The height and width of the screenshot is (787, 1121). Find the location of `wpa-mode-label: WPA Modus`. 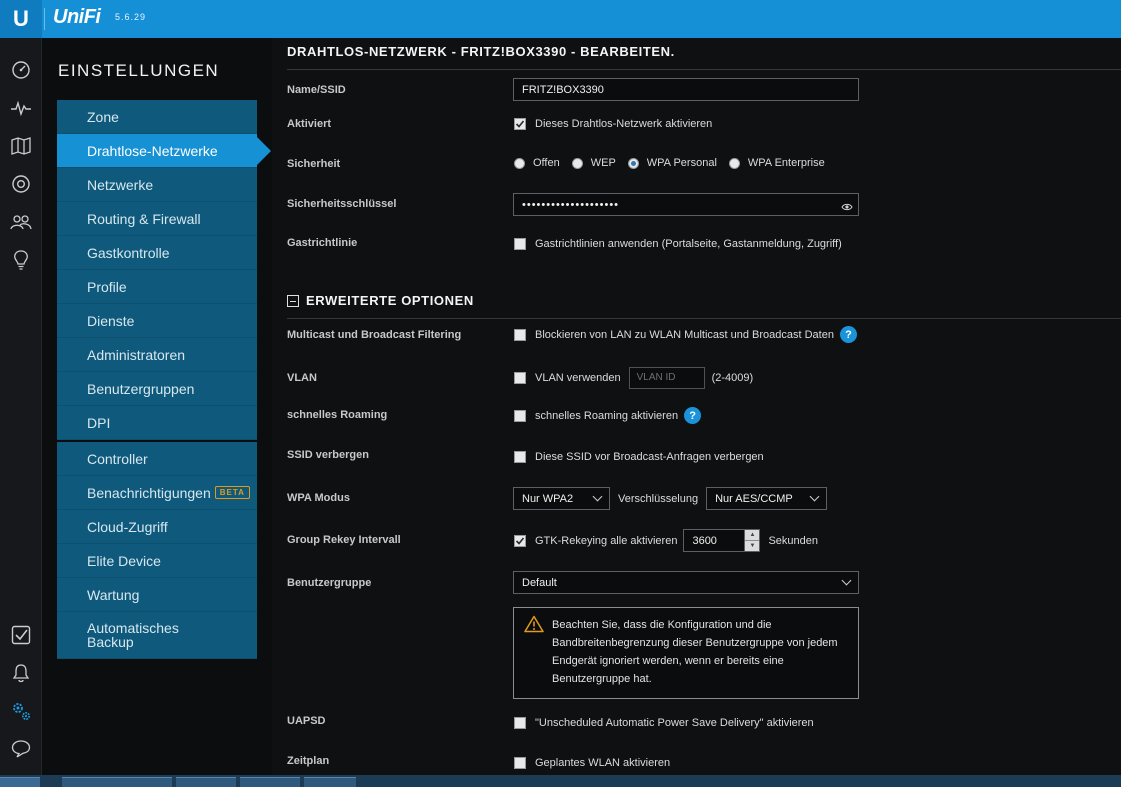

wpa-mode-label: WPA Modus is located at coordinates (318, 498).